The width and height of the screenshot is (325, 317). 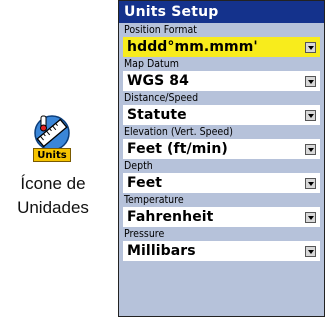 What do you see at coordinates (52, 155) in the screenshot?
I see `units-icon-badge: Units` at bounding box center [52, 155].